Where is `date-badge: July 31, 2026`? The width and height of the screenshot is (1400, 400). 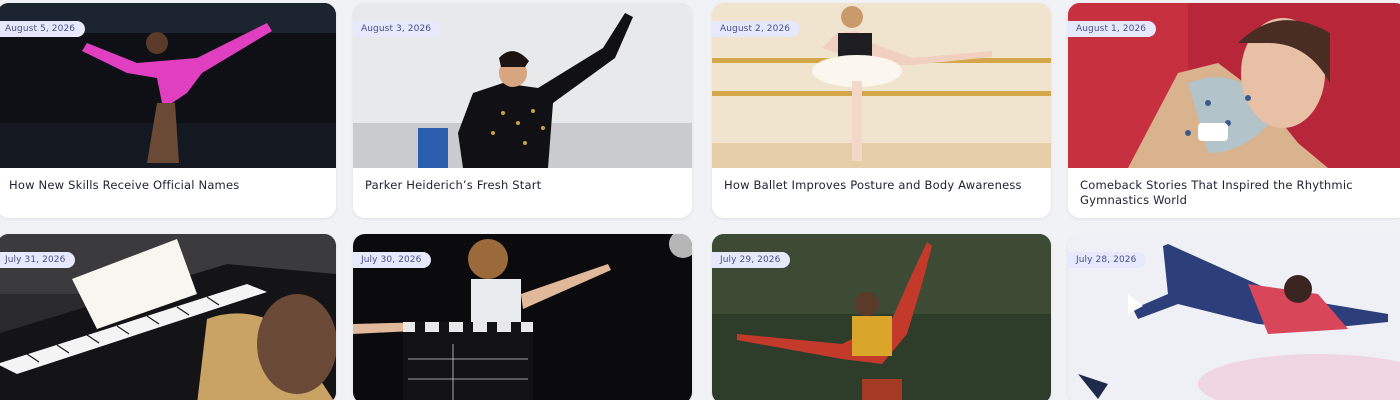 date-badge: July 31, 2026 is located at coordinates (38, 260).